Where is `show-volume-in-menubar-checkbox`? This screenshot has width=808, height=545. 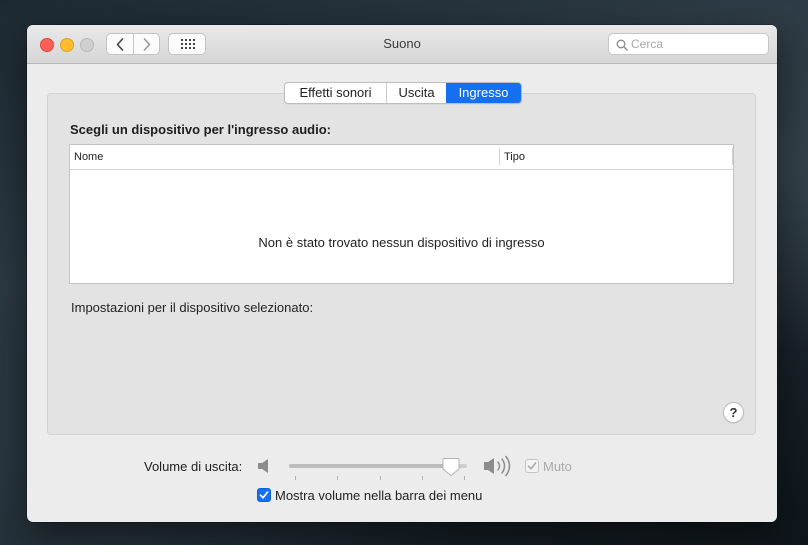 show-volume-in-menubar-checkbox is located at coordinates (264, 495).